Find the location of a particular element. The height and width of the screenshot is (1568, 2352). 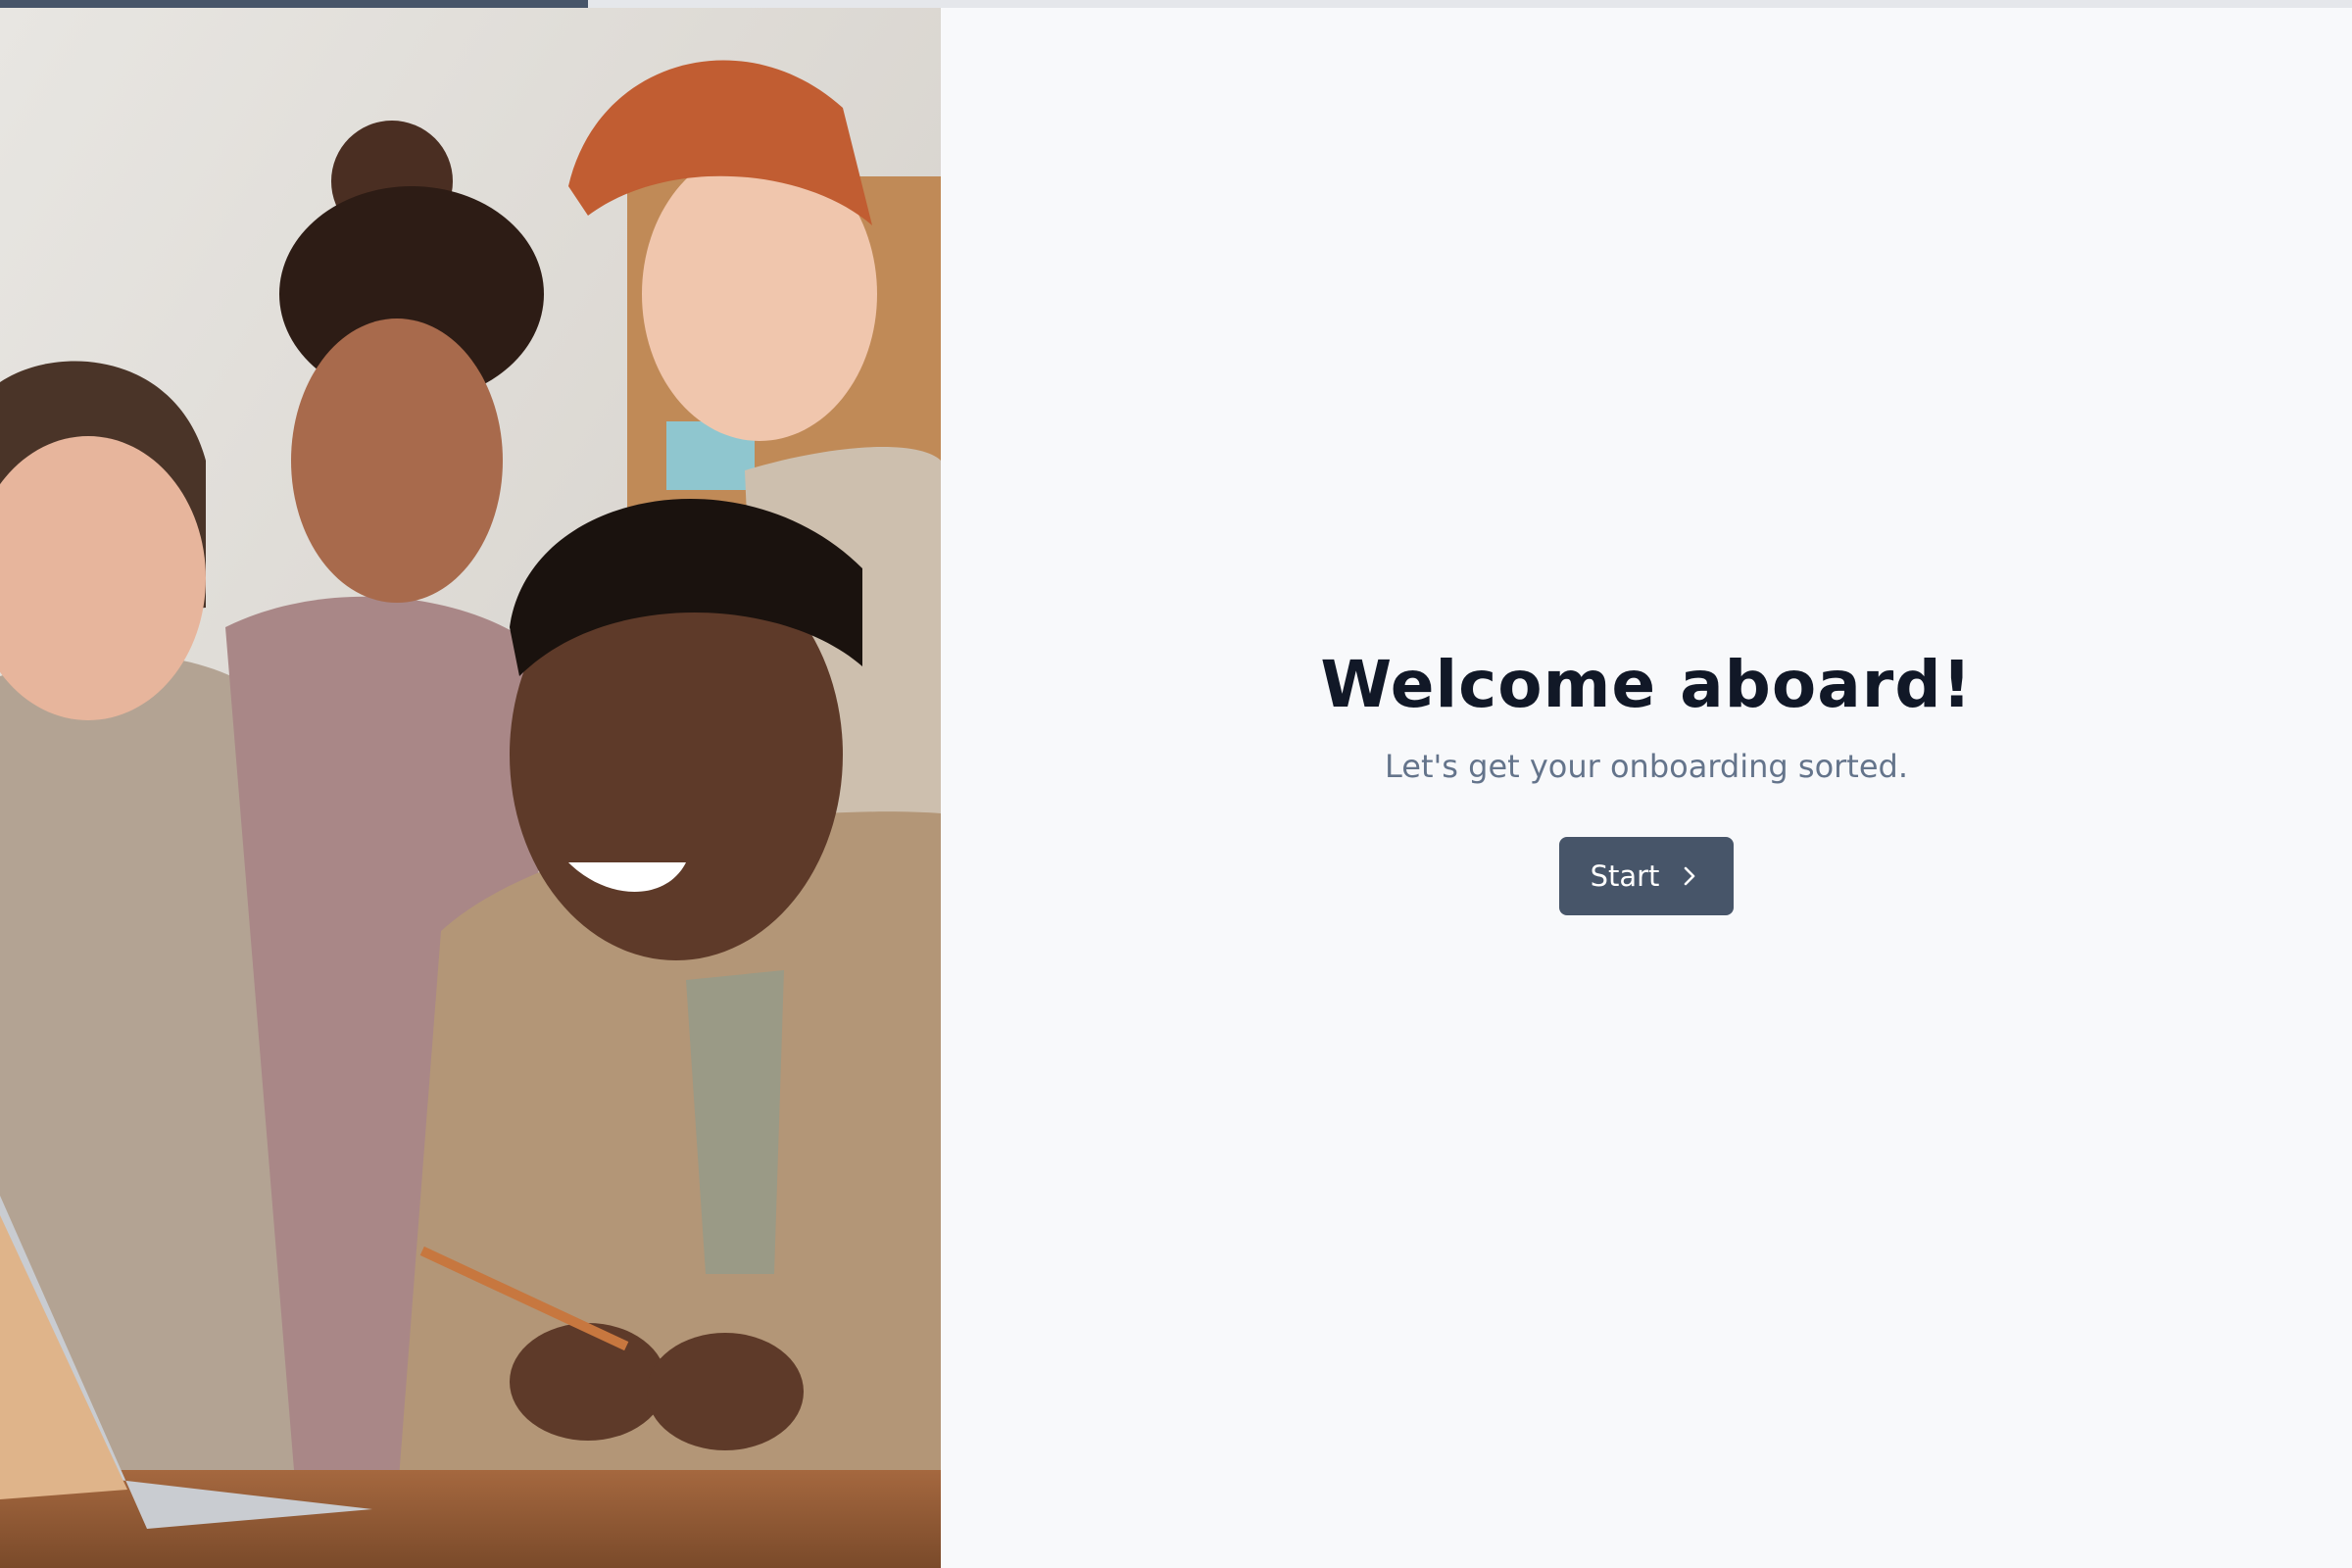

welcome-subtitle: Let's get your onboarding sorted. is located at coordinates (1646, 766).